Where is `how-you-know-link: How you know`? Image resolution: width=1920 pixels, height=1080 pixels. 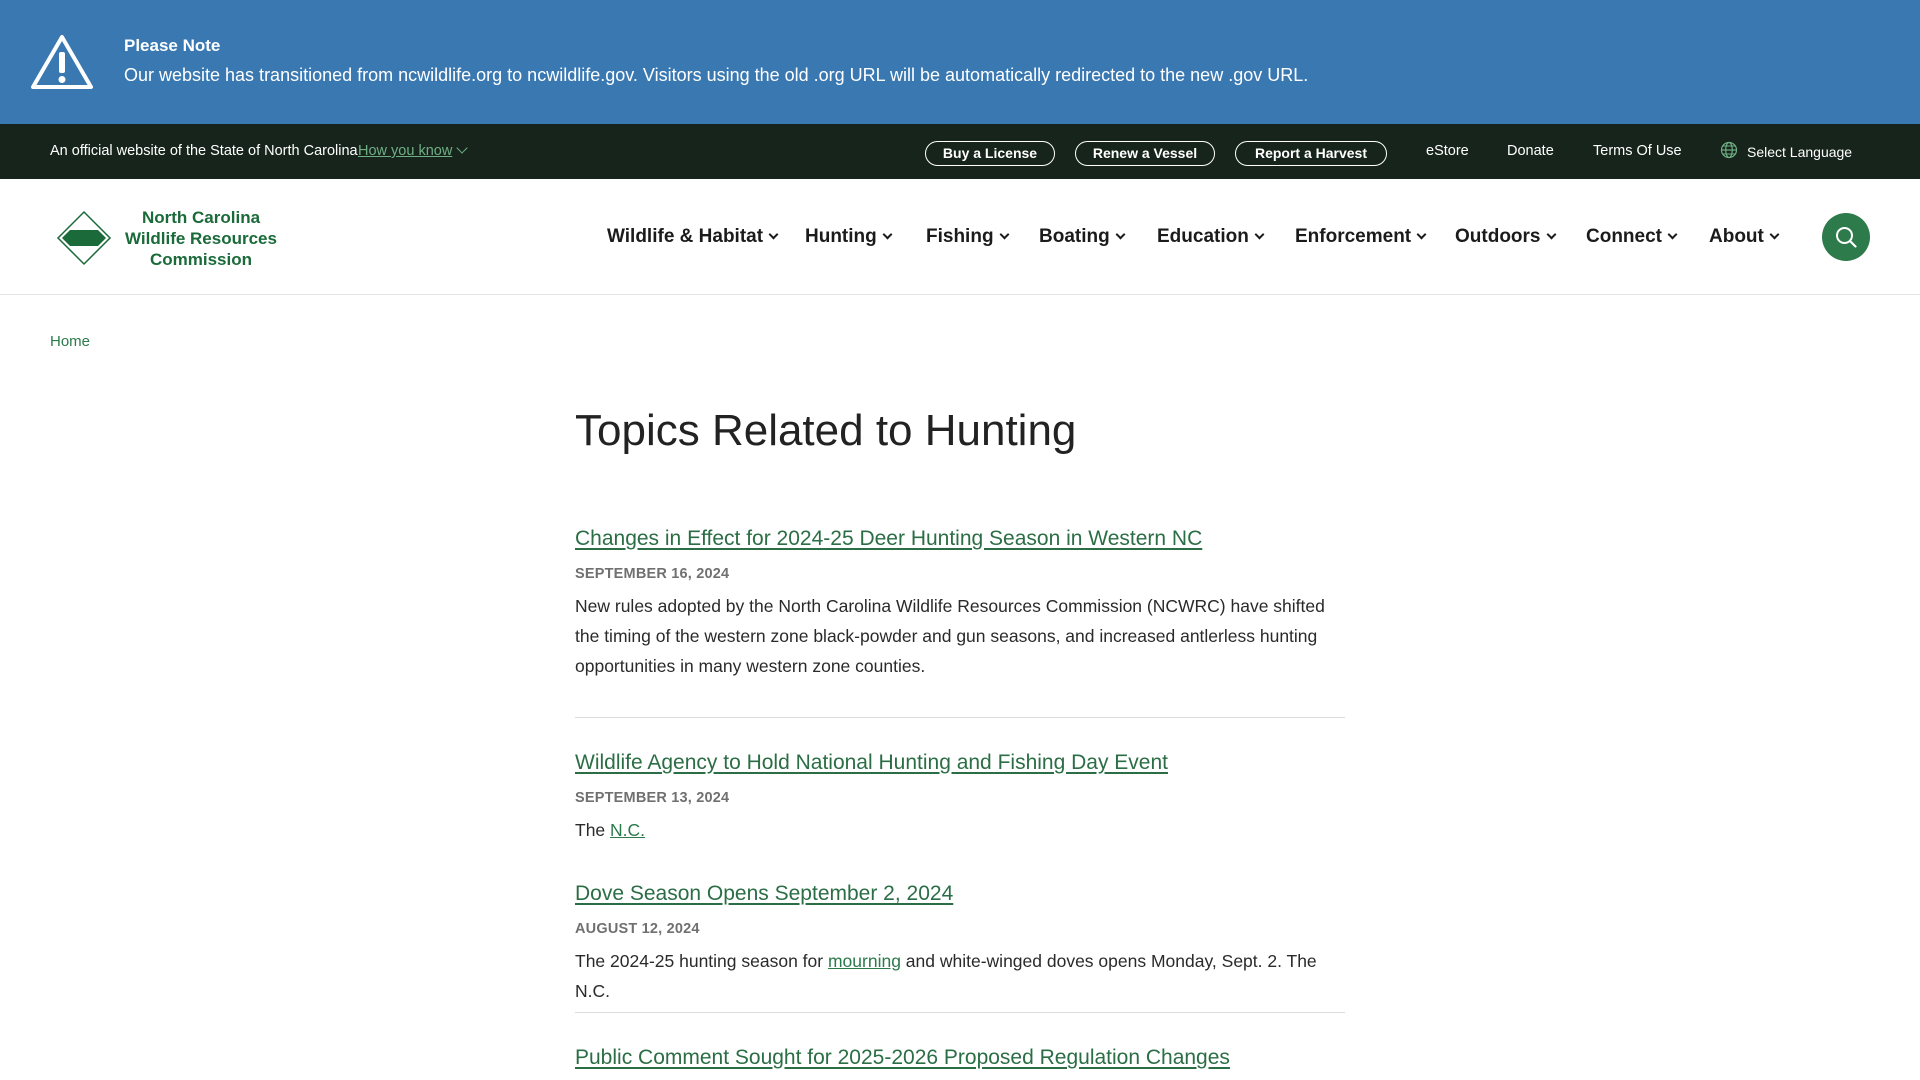 how-you-know-link: How you know is located at coordinates (413, 150).